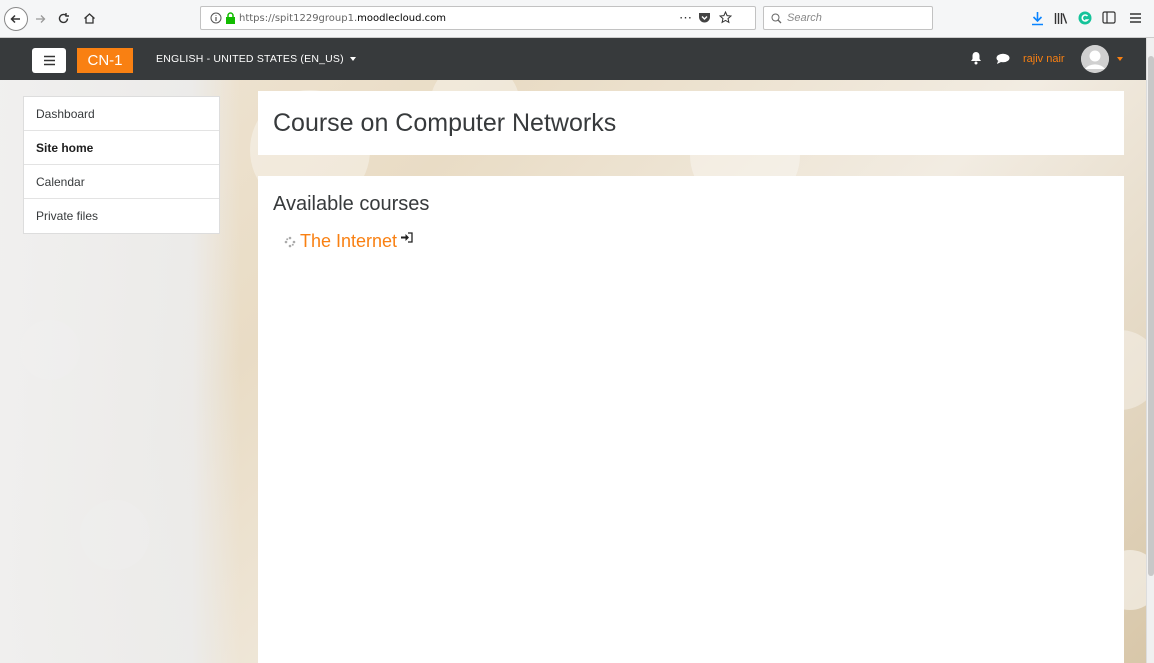  What do you see at coordinates (1003, 58) in the screenshot?
I see `messages-icon` at bounding box center [1003, 58].